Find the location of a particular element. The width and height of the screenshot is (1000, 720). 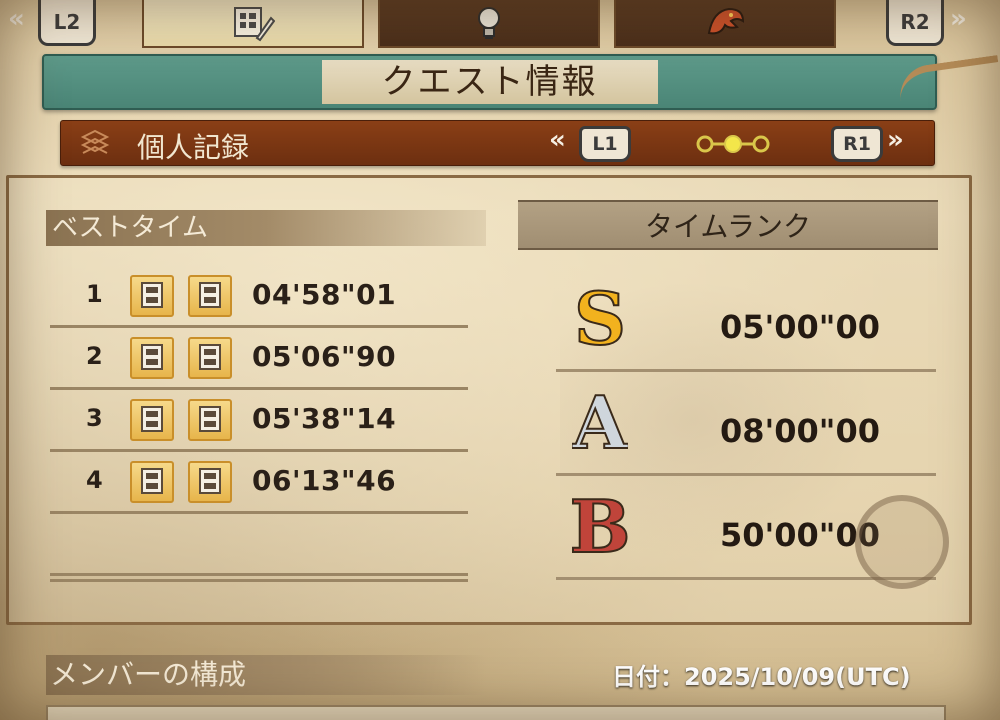

sub-banner-label: 個人記録 is located at coordinates (193, 147).